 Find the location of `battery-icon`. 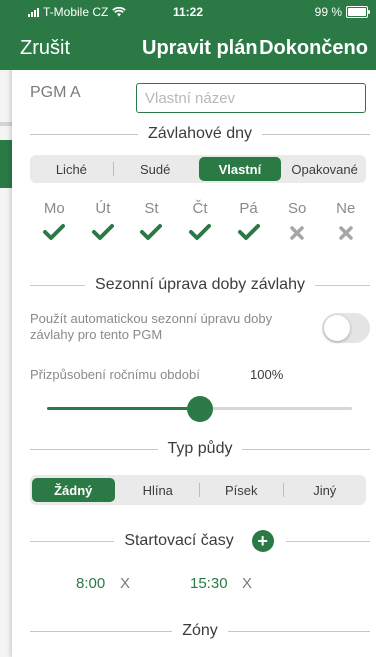

battery-icon is located at coordinates (358, 12).